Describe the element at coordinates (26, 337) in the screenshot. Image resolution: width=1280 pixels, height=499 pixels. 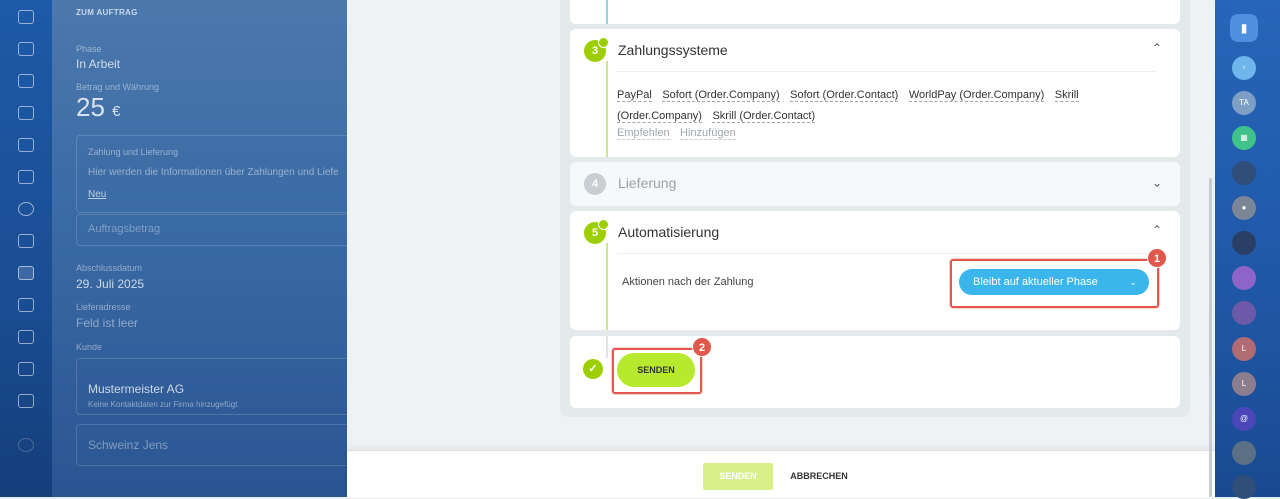
I see `store-icon` at that location.